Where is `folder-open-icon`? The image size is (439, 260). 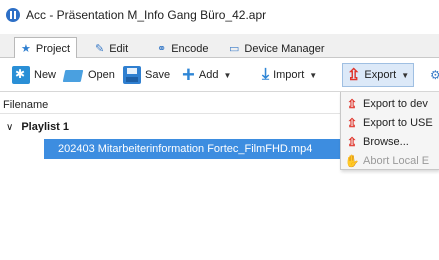
folder-open-icon is located at coordinates (74, 75).